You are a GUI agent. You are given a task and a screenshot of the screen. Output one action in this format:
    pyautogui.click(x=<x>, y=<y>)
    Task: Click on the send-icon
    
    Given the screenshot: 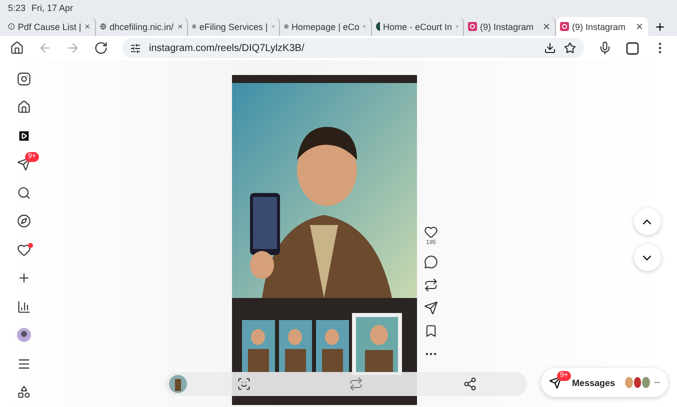 What is the action you would take?
    pyautogui.click(x=431, y=308)
    